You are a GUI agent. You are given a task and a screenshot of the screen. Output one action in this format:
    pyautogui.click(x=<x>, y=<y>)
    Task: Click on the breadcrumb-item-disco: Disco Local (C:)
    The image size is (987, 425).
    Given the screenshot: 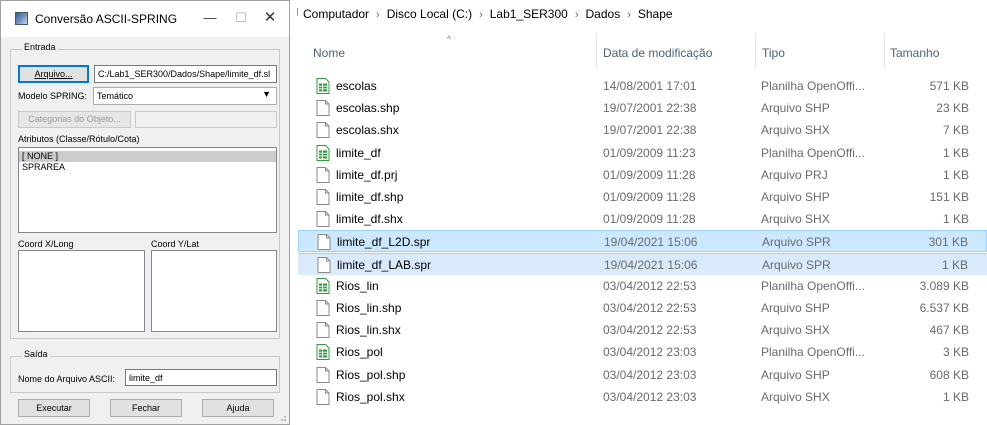 What is the action you would take?
    pyautogui.click(x=429, y=14)
    